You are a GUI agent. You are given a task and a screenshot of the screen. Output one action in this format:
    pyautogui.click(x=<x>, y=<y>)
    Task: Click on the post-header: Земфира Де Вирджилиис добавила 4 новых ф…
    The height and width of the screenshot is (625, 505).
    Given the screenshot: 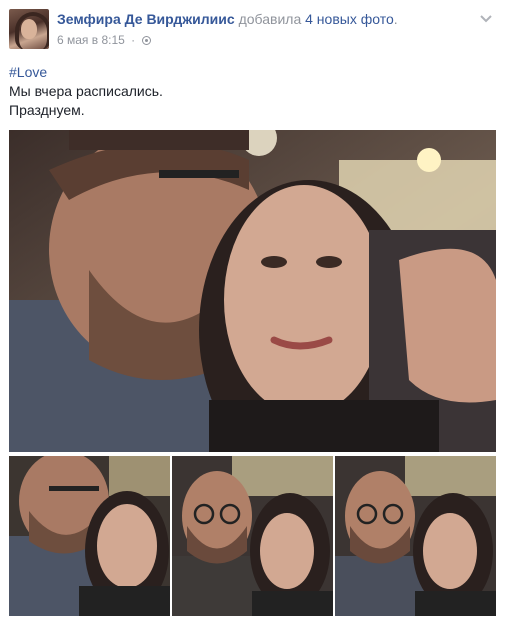 What is the action you would take?
    pyautogui.click(x=227, y=19)
    